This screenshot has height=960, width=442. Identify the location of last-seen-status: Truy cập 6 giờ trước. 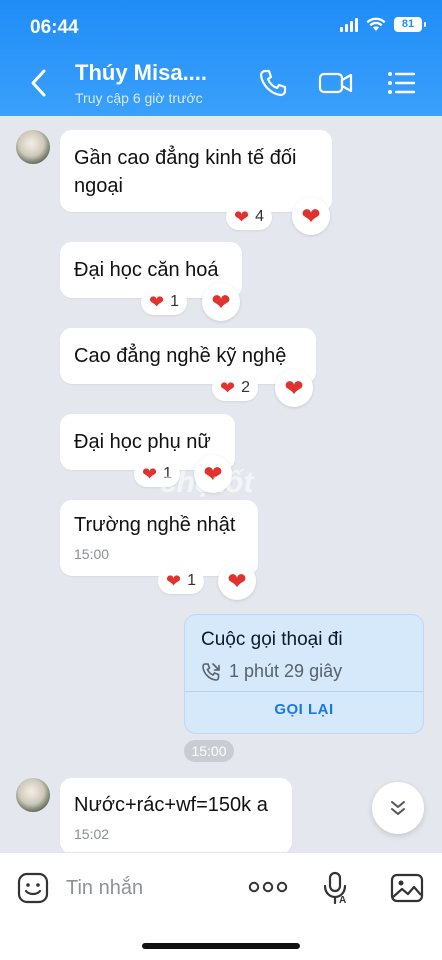
(139, 98).